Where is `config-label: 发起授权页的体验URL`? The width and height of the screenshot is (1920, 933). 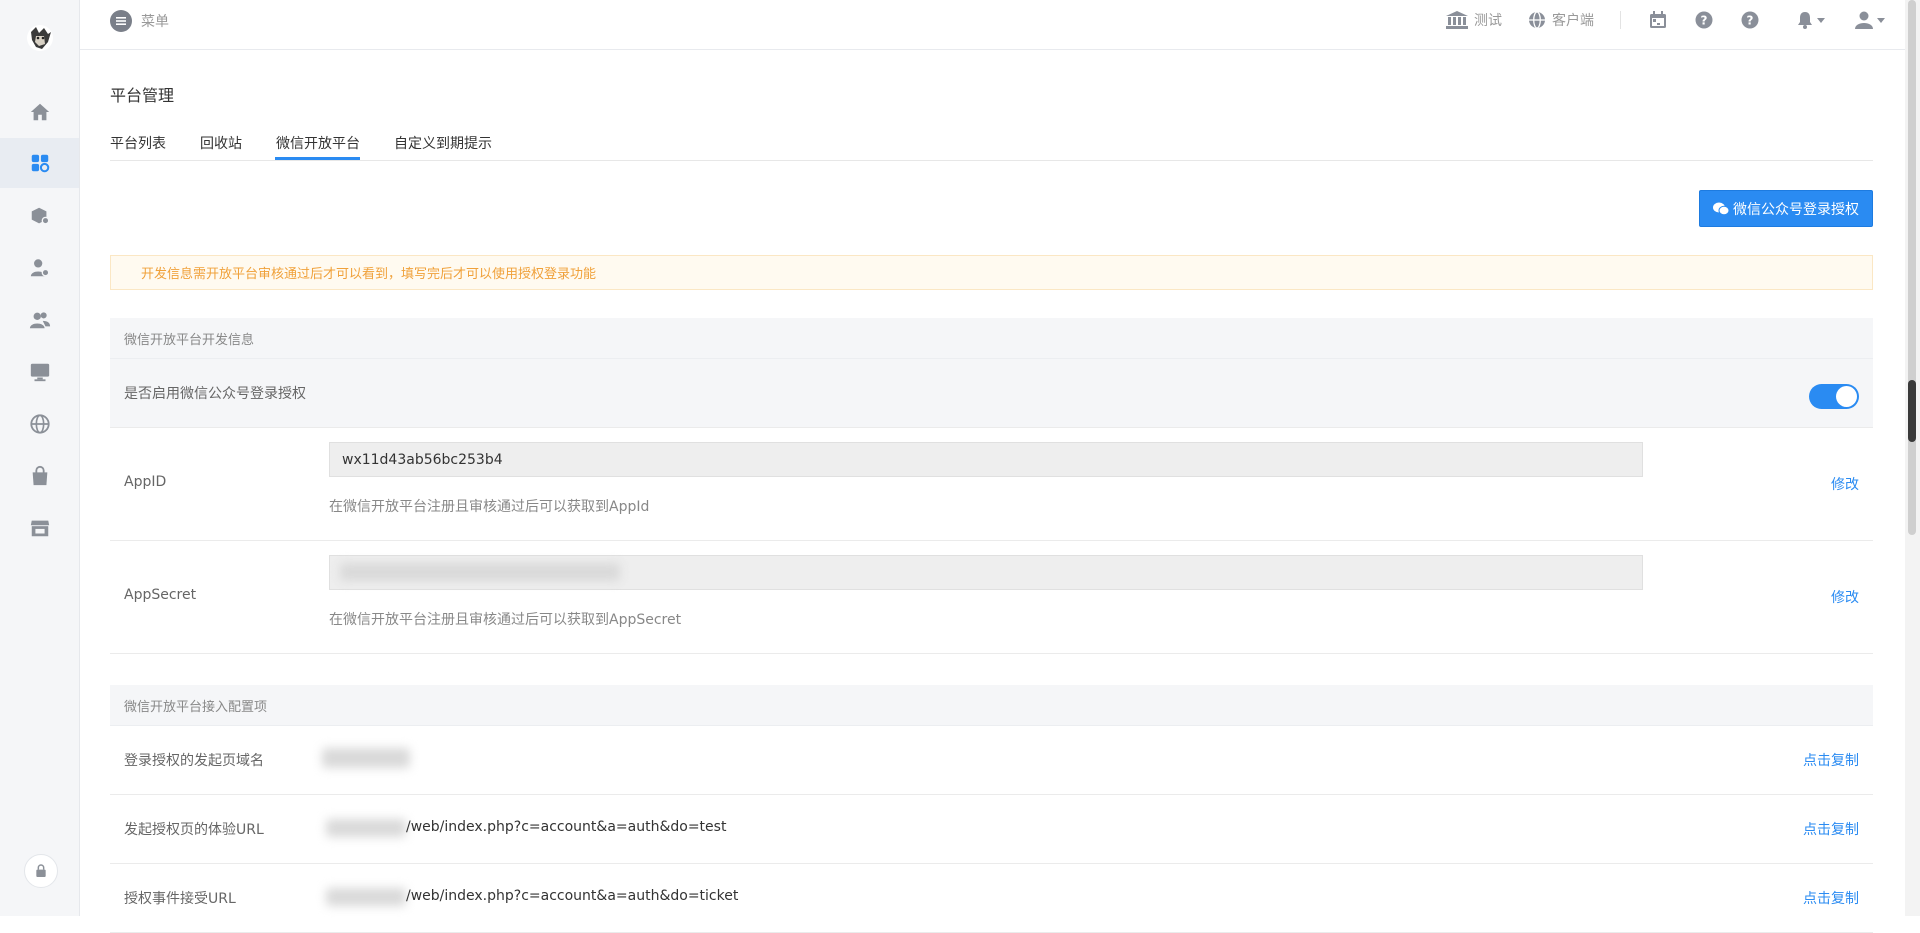
config-label: 发起授权页的体验URL is located at coordinates (194, 830).